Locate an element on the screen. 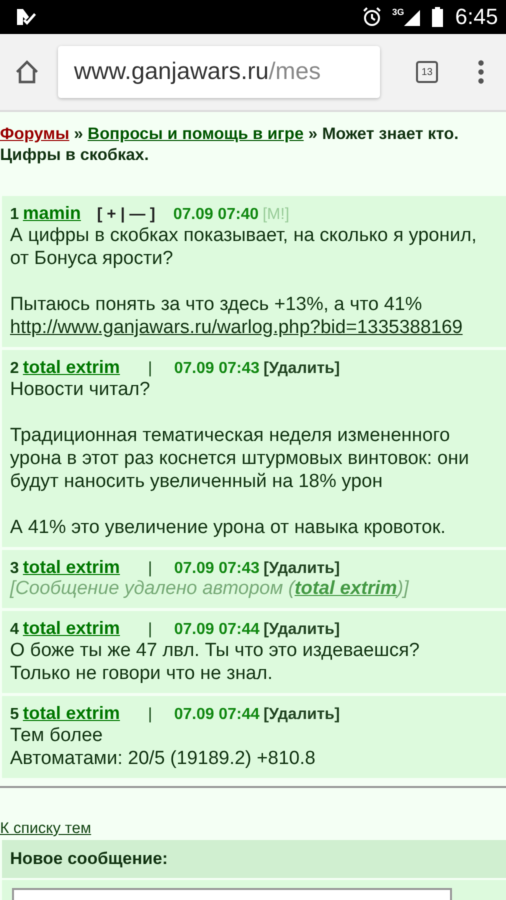 This screenshot has width=506, height=900. post-number: 2 is located at coordinates (14, 369).